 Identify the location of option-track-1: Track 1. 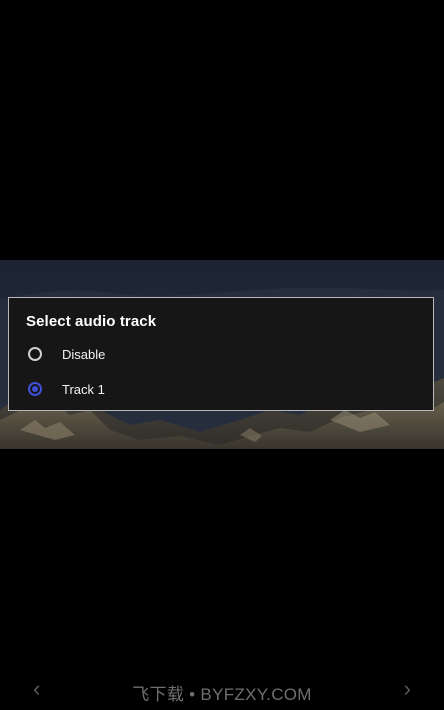
(221, 390).